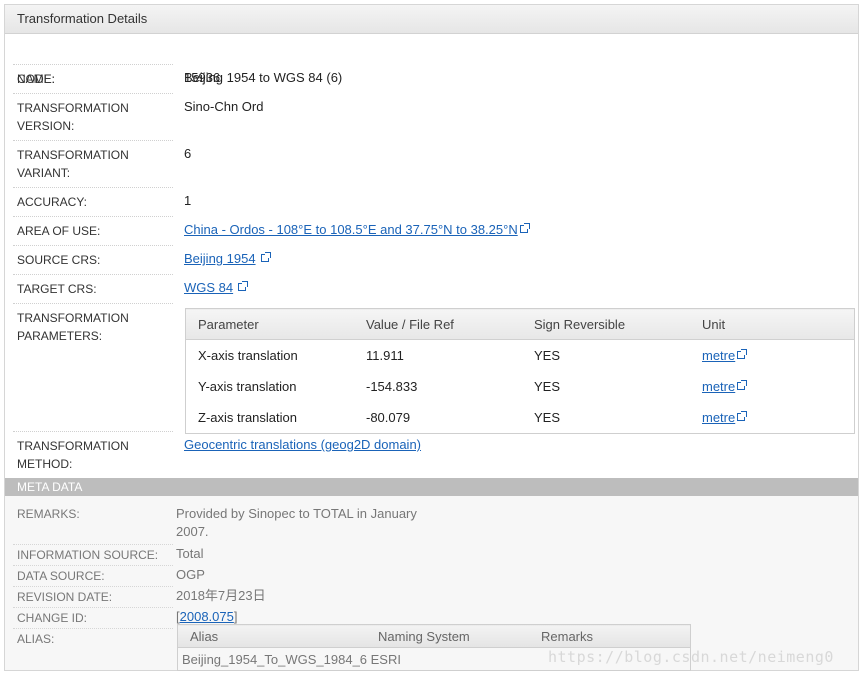 The height and width of the screenshot is (678, 861). I want to click on column-header-parameter: Parameter, so click(269, 324).